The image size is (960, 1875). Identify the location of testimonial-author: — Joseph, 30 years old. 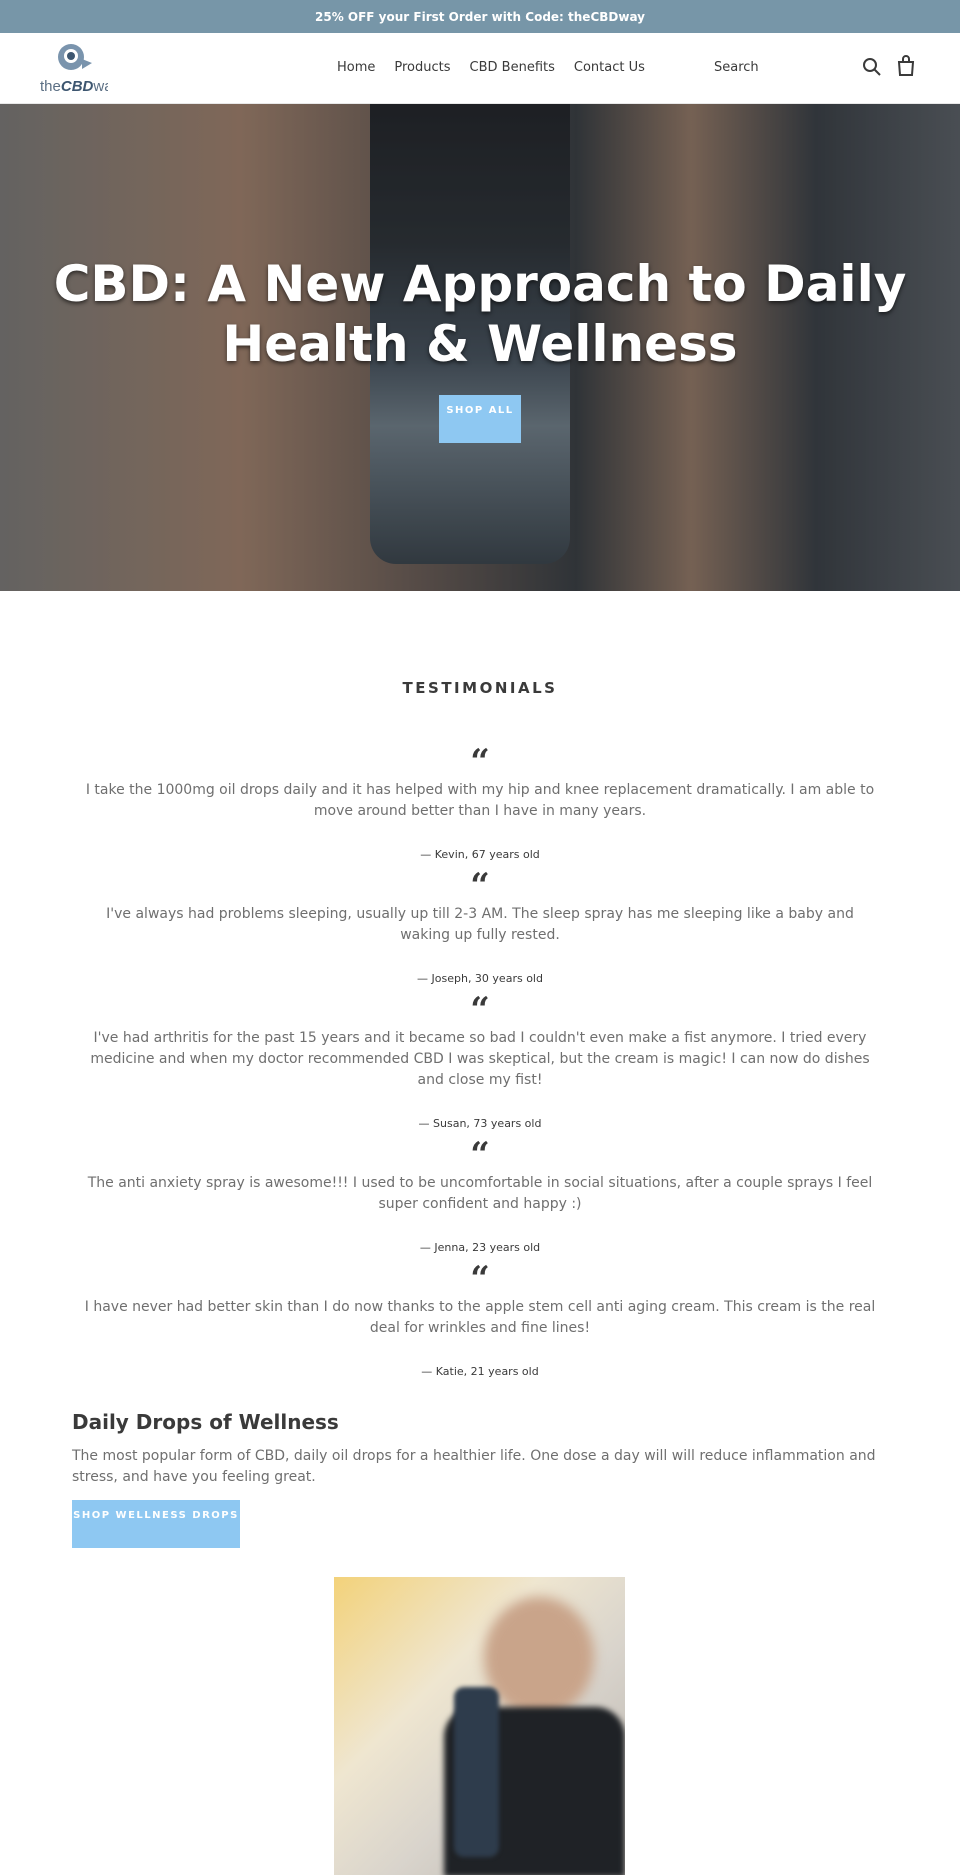
(480, 978).